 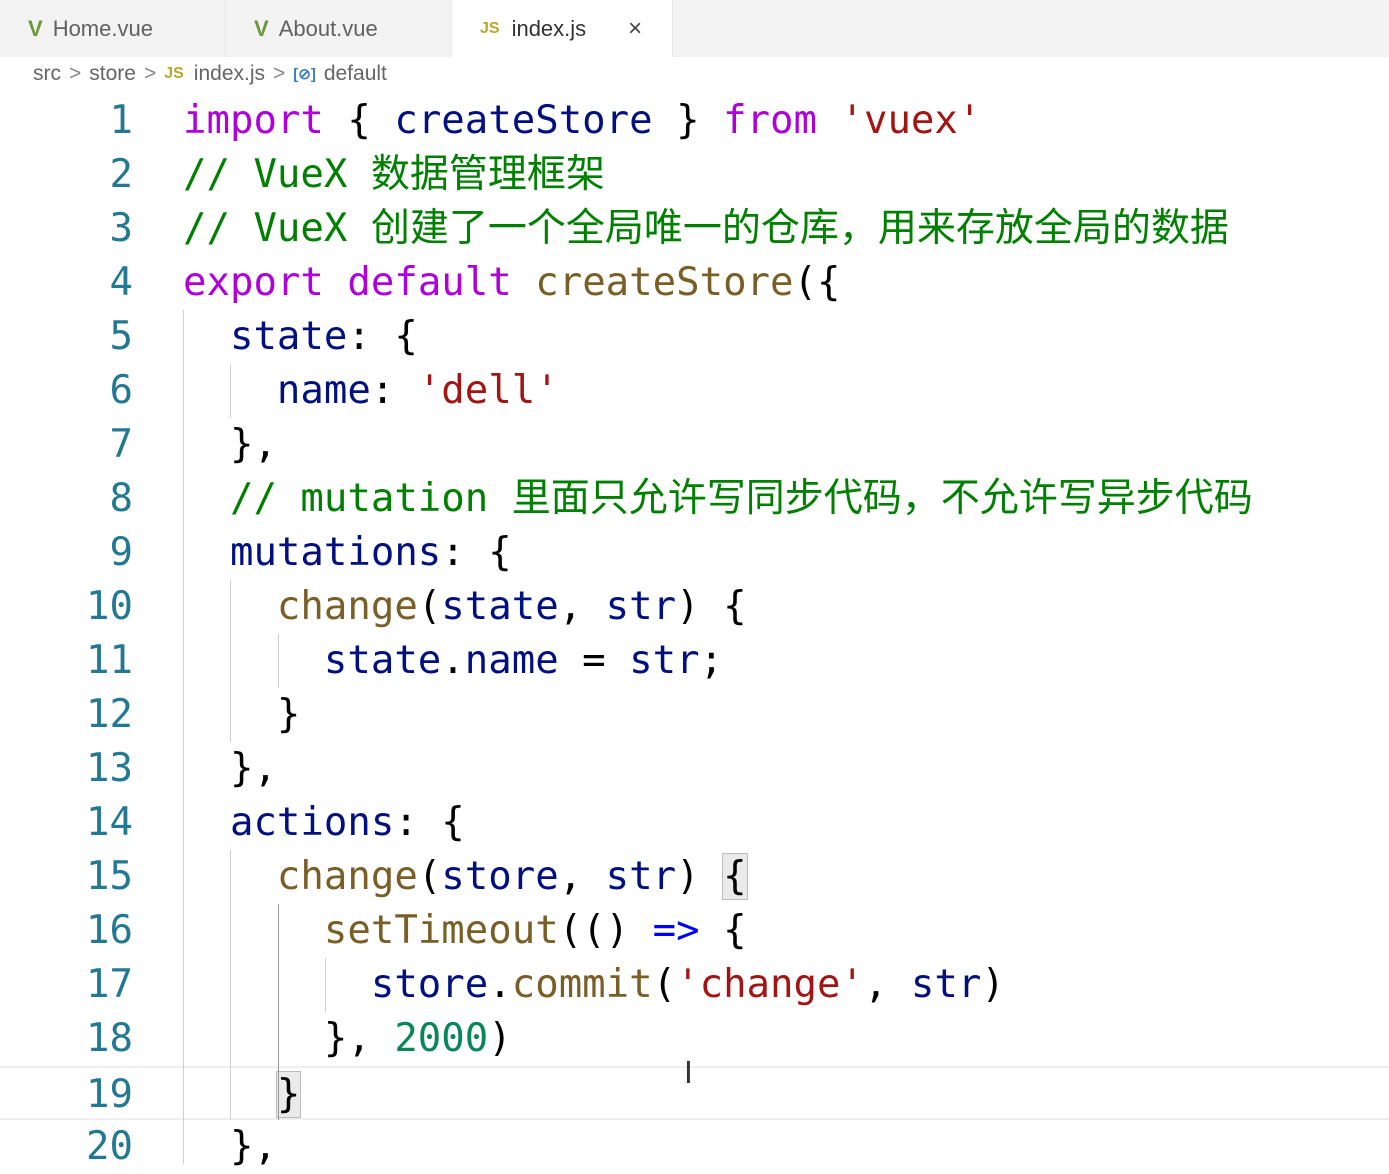 I want to click on code-line: 4 export default createStore({, so click(x=694, y=283).